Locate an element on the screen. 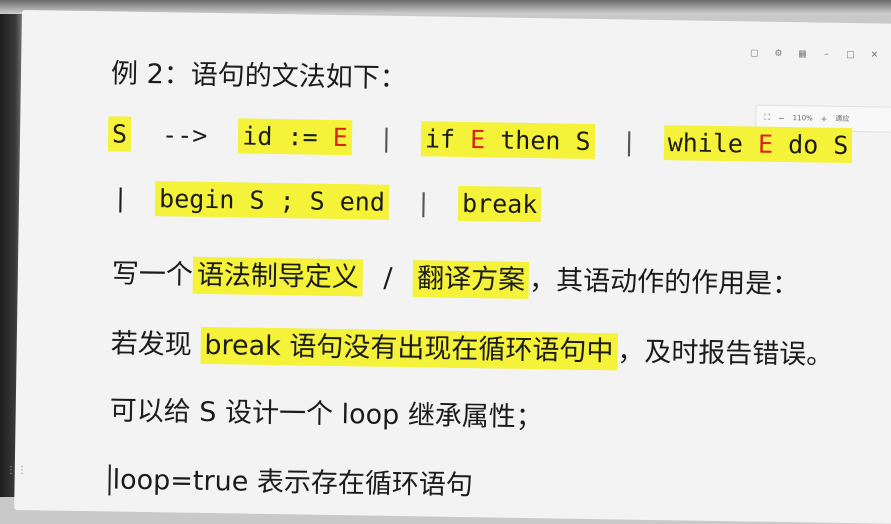  production-if: if E then S is located at coordinates (507, 140).